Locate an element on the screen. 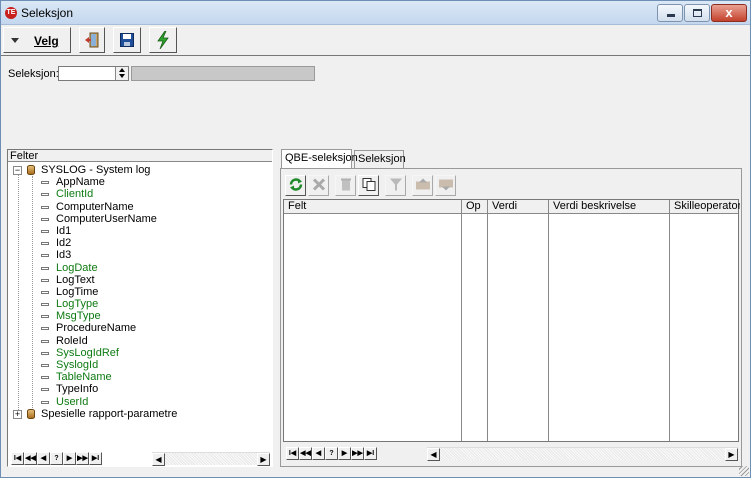 This screenshot has height=478, width=751. resize-grip is located at coordinates (744, 471).